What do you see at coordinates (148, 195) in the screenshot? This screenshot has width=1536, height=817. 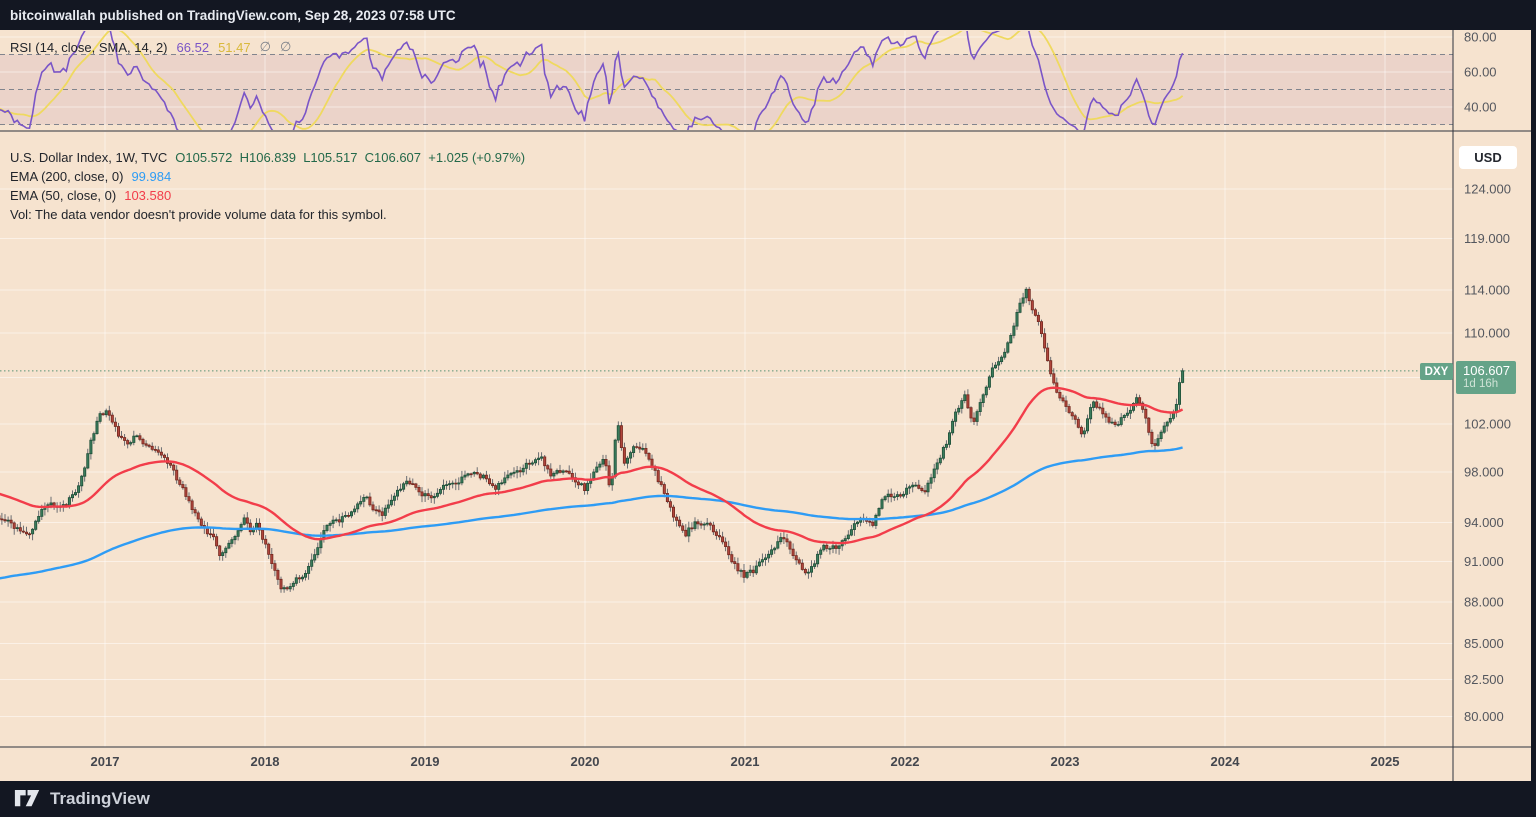 I see `ema50-value: 103.580` at bounding box center [148, 195].